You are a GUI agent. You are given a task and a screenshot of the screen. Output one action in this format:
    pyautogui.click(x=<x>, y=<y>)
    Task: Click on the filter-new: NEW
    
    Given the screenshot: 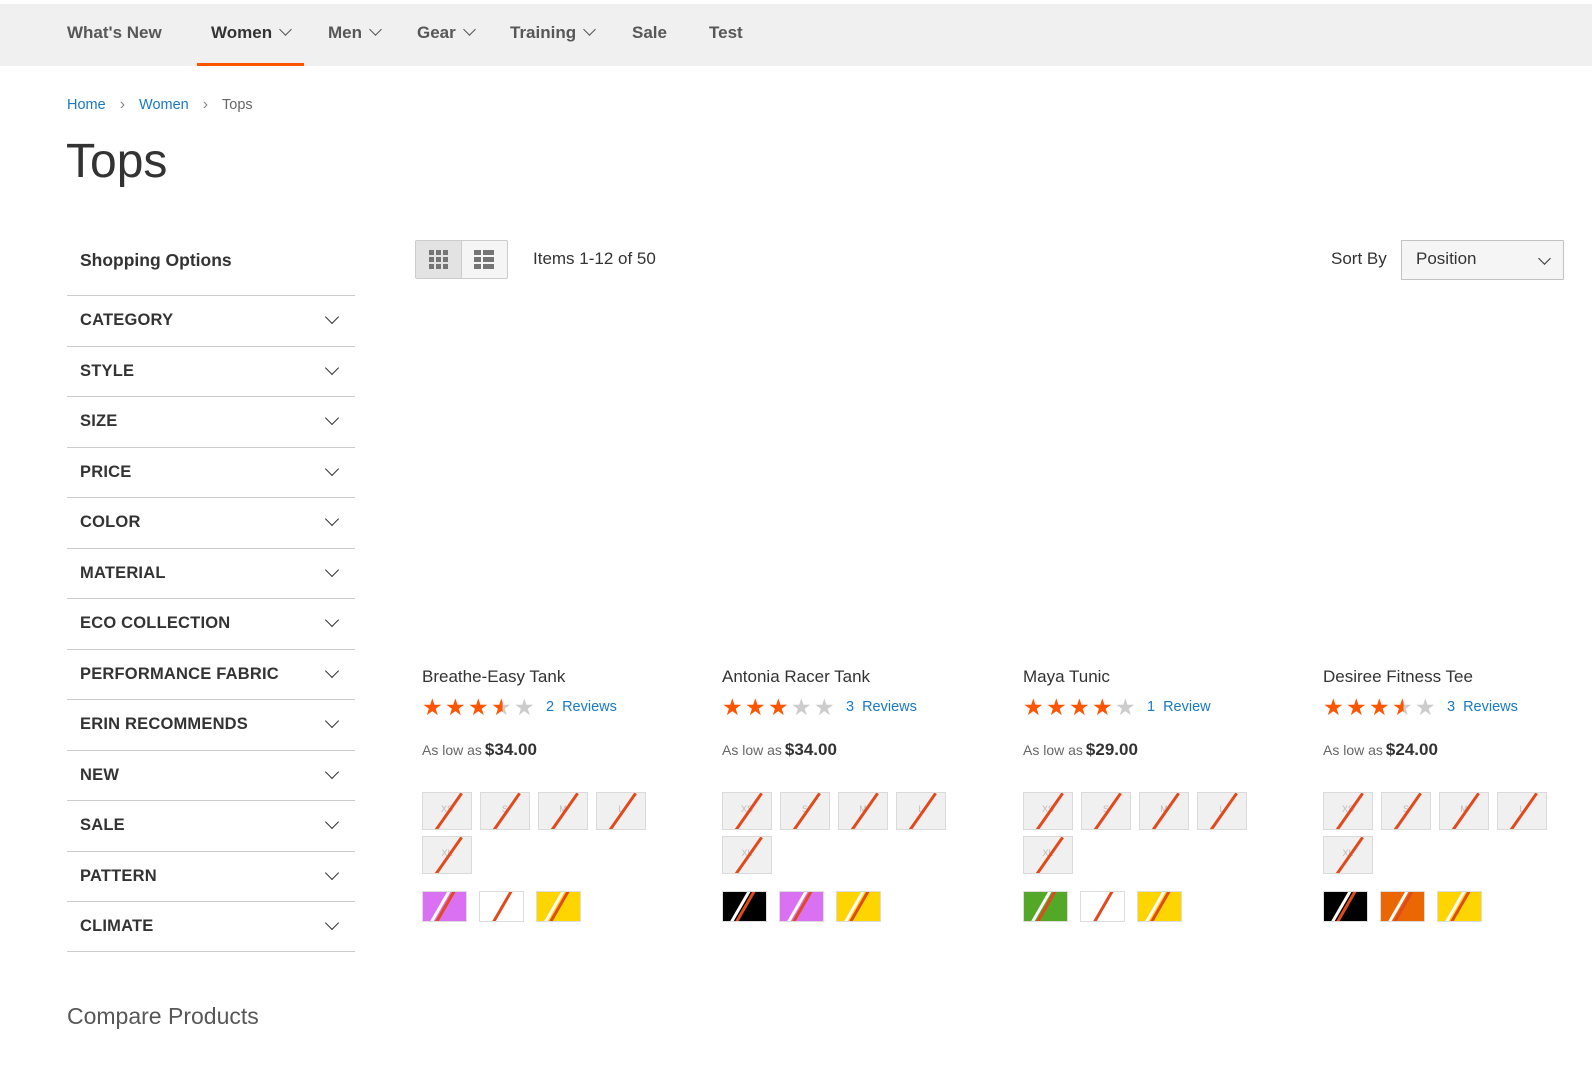 What is the action you would take?
    pyautogui.click(x=211, y=775)
    